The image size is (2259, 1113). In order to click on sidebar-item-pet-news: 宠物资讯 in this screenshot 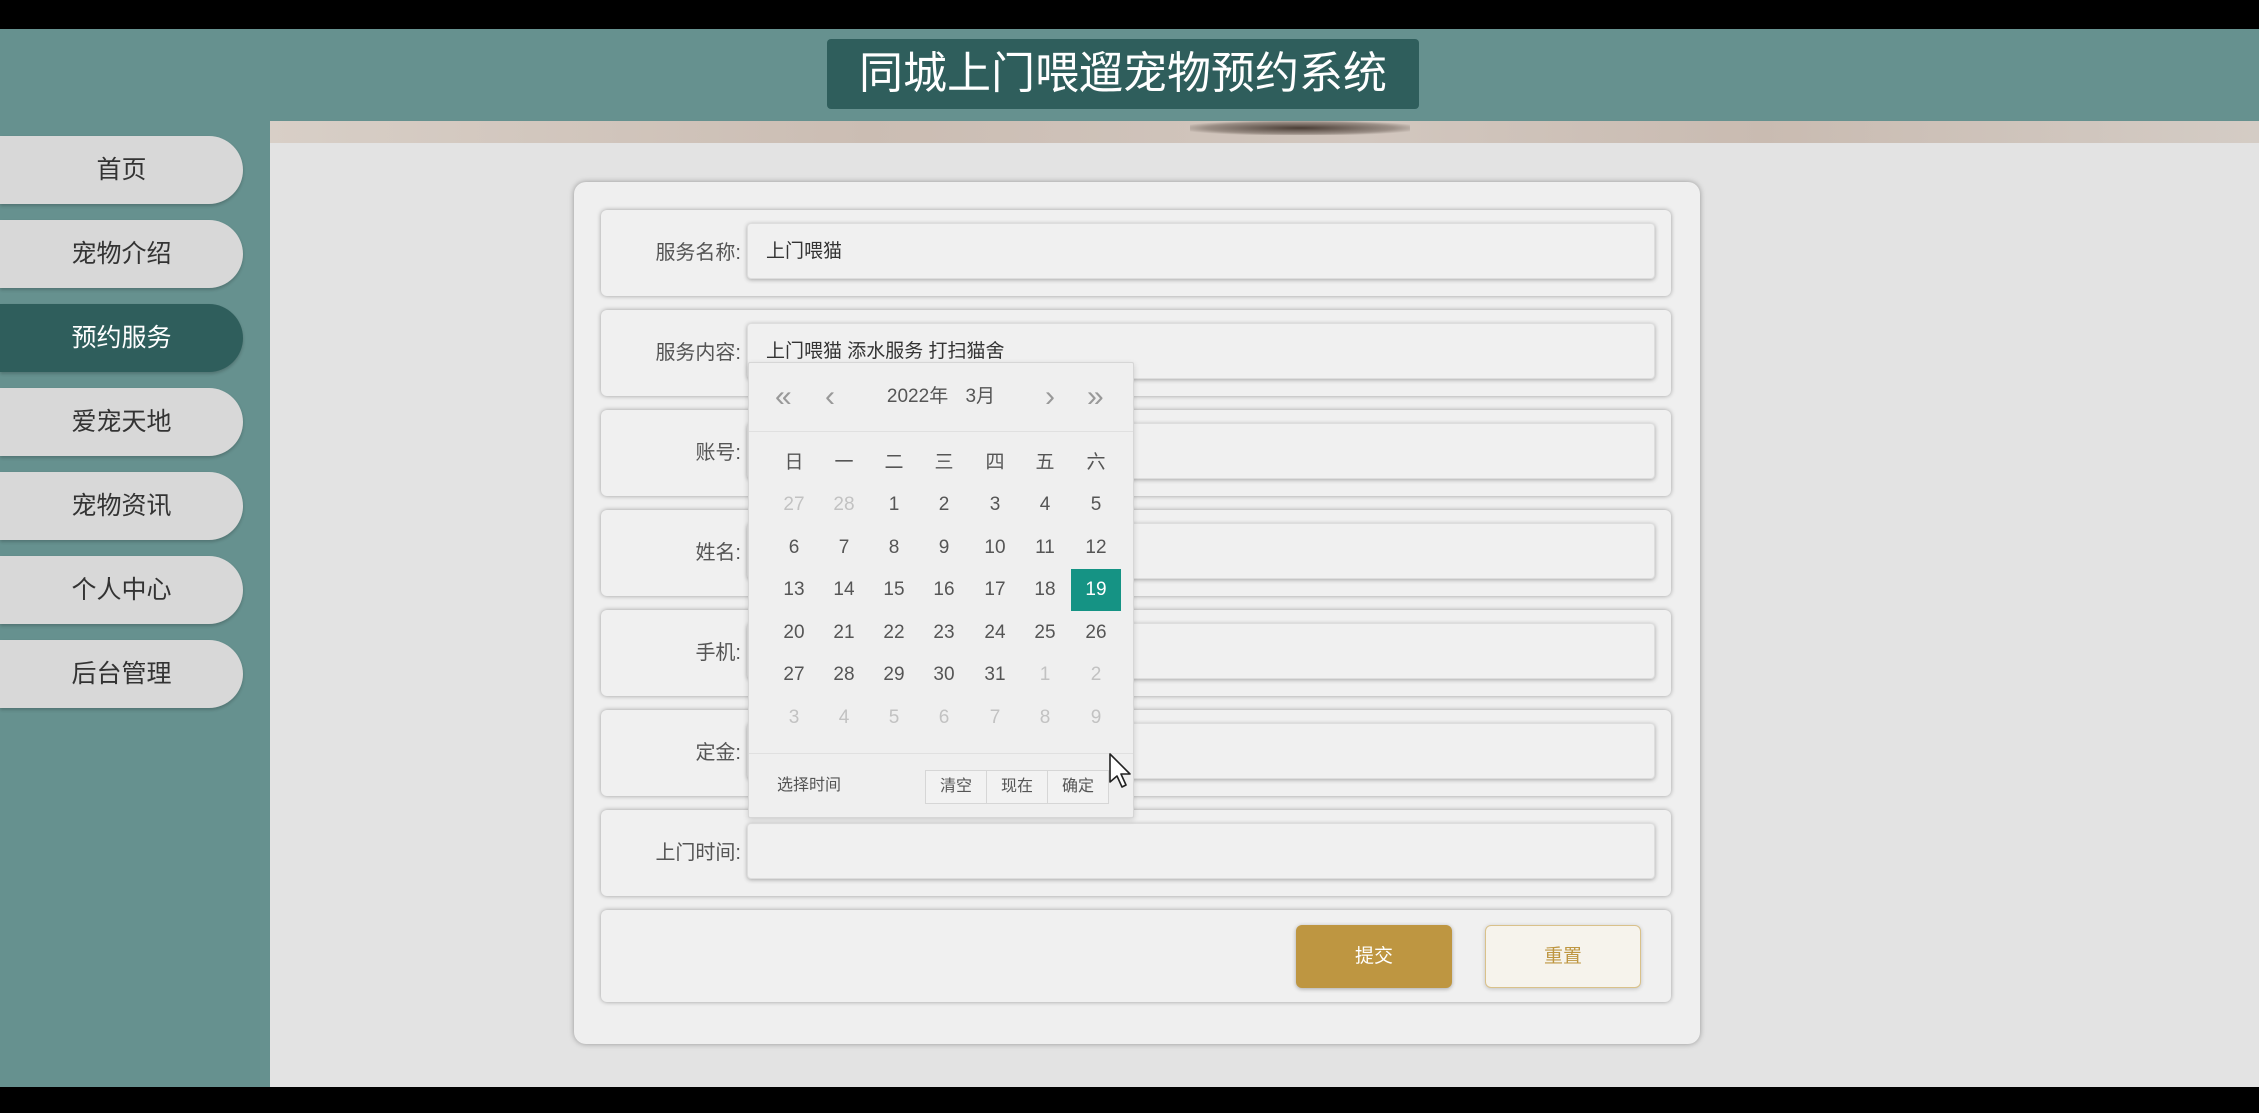, I will do `click(121, 506)`.